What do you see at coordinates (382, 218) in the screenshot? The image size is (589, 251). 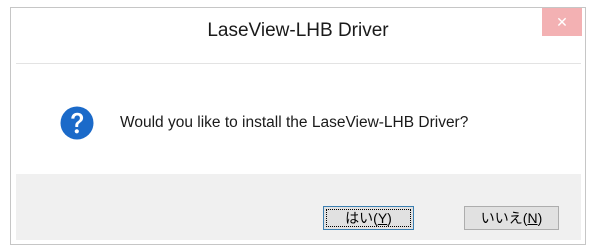 I see `yes-button-mnemonic: Y` at bounding box center [382, 218].